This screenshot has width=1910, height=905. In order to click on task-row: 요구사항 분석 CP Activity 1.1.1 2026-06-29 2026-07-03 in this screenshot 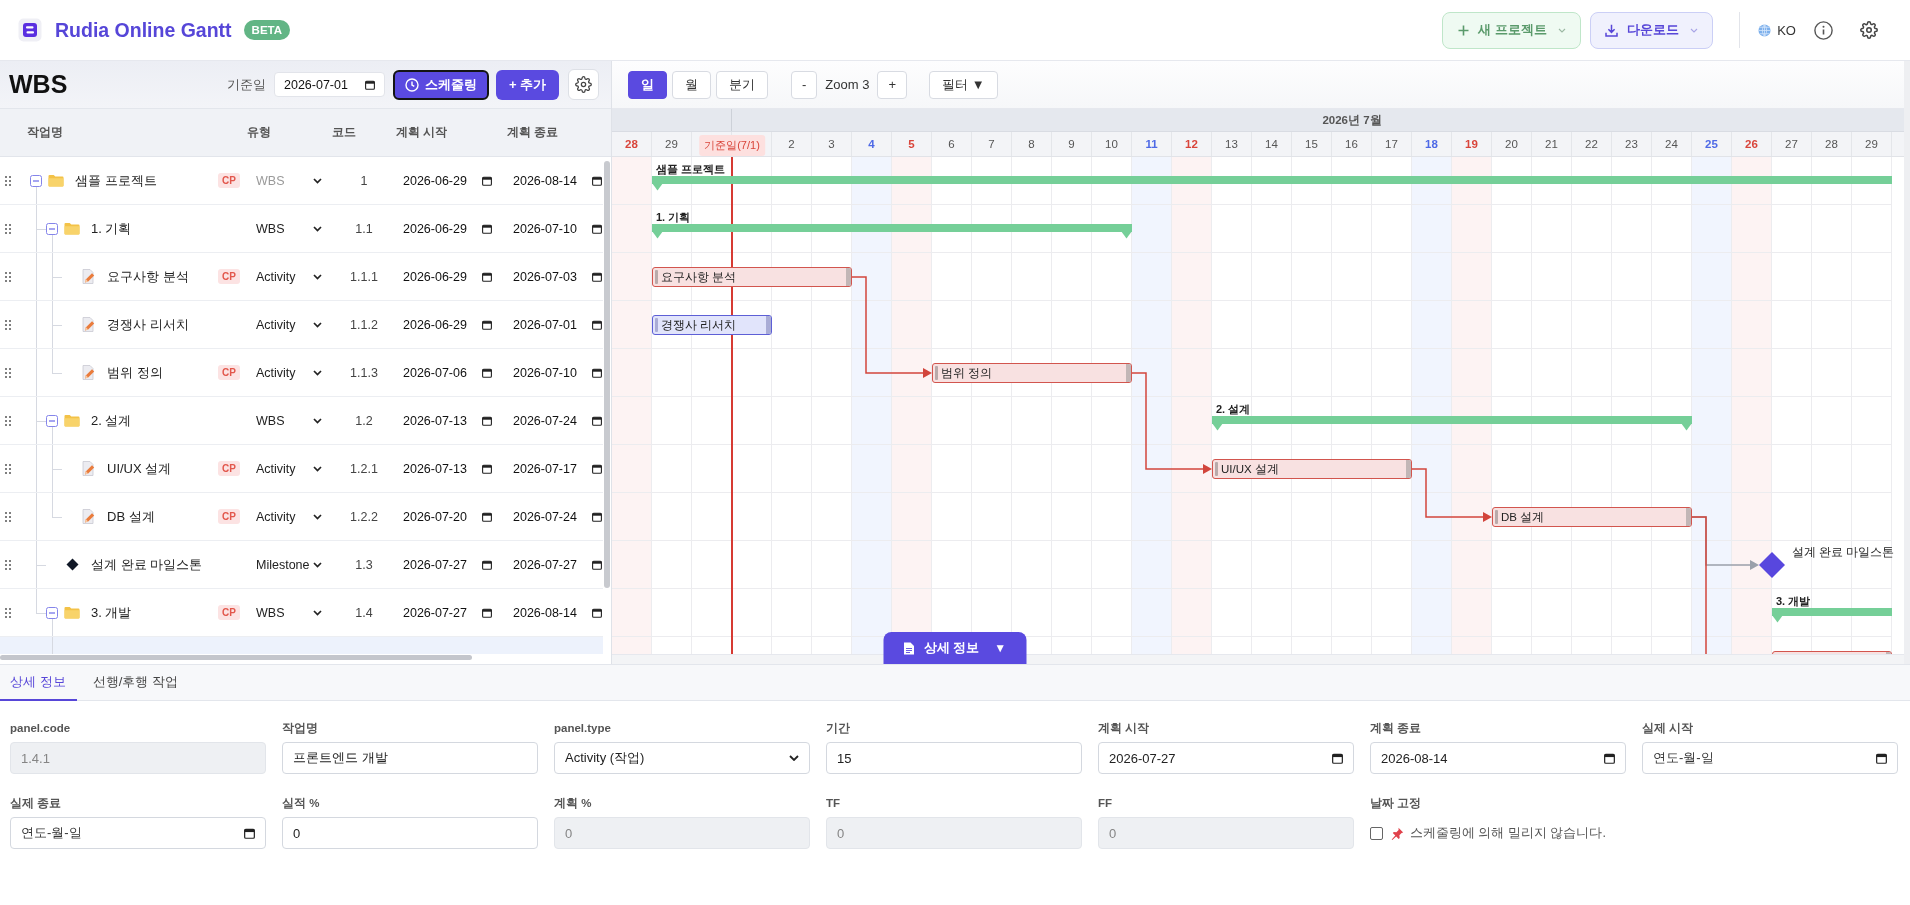, I will do `click(301, 277)`.